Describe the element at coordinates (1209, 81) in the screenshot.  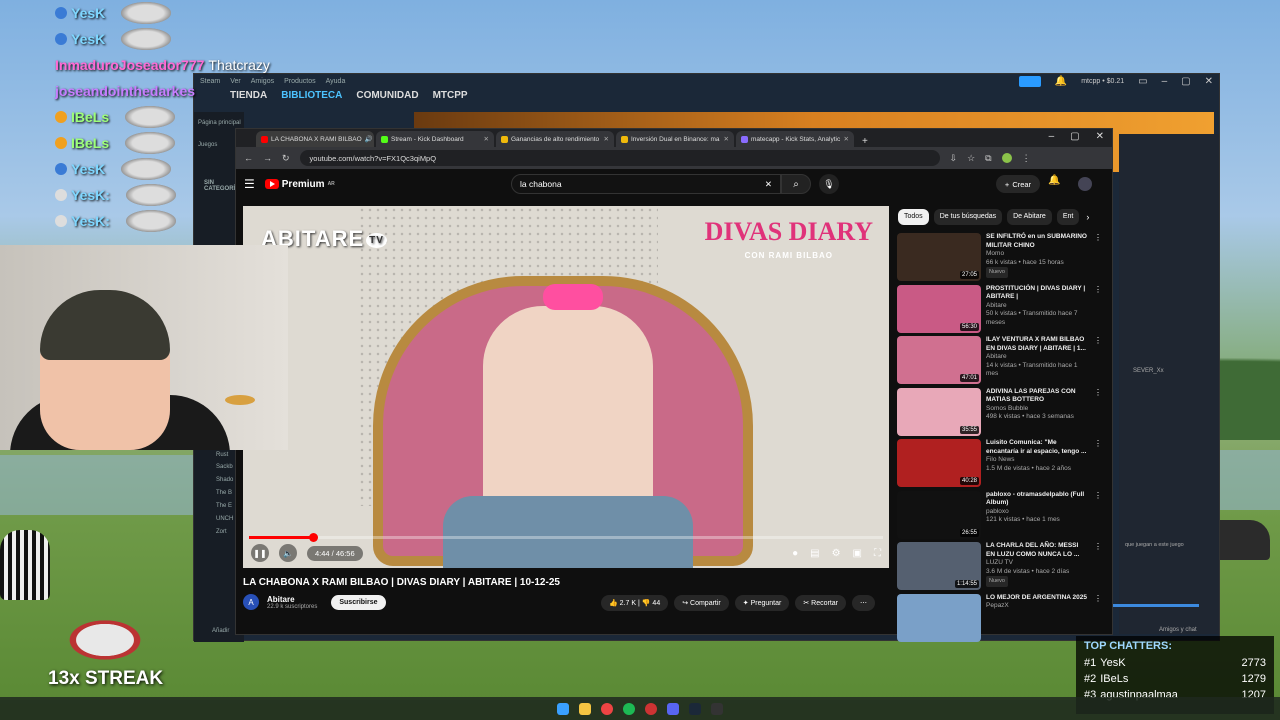
I see `steam-close-button: ✕` at that location.